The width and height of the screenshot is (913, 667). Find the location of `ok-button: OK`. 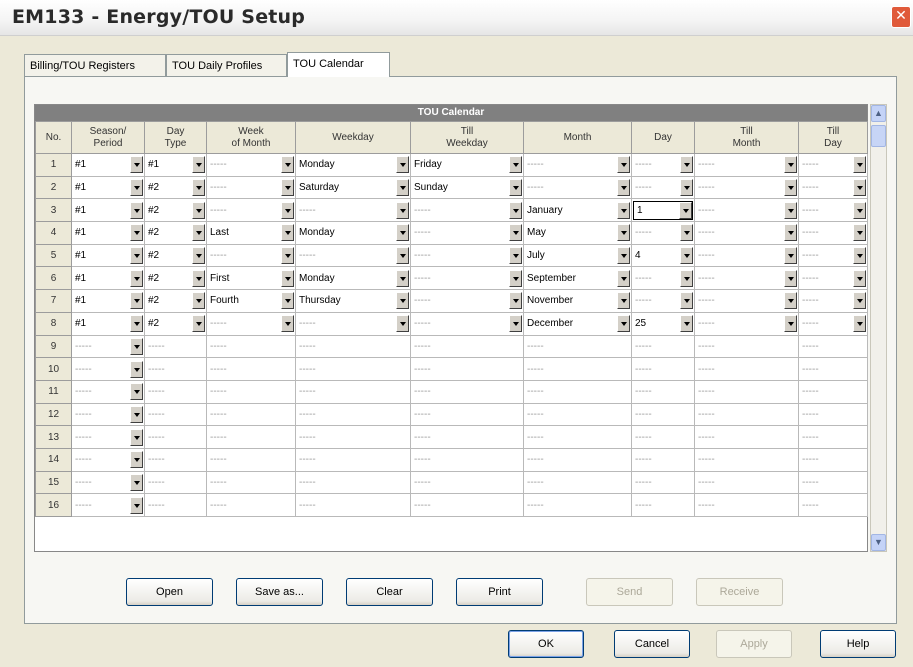

ok-button: OK is located at coordinates (546, 644).